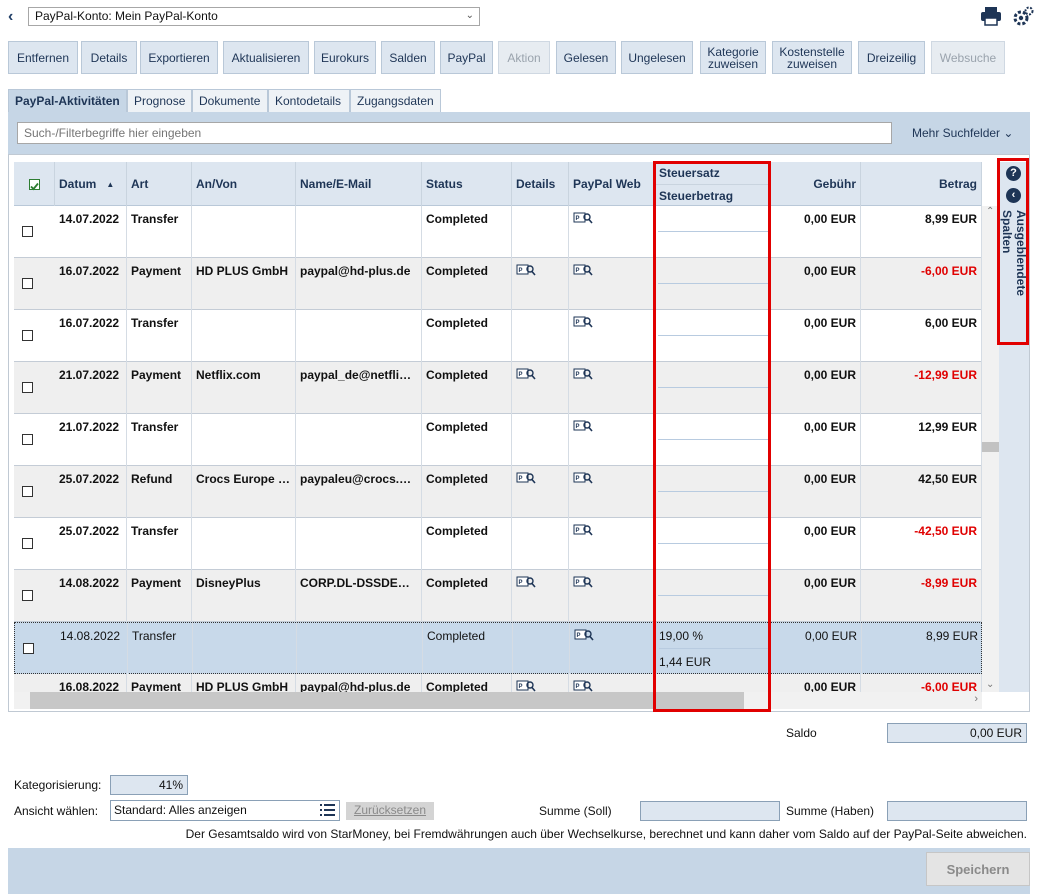  I want to click on toolbar-button-ungelesen: Ungelesen, so click(657, 57).